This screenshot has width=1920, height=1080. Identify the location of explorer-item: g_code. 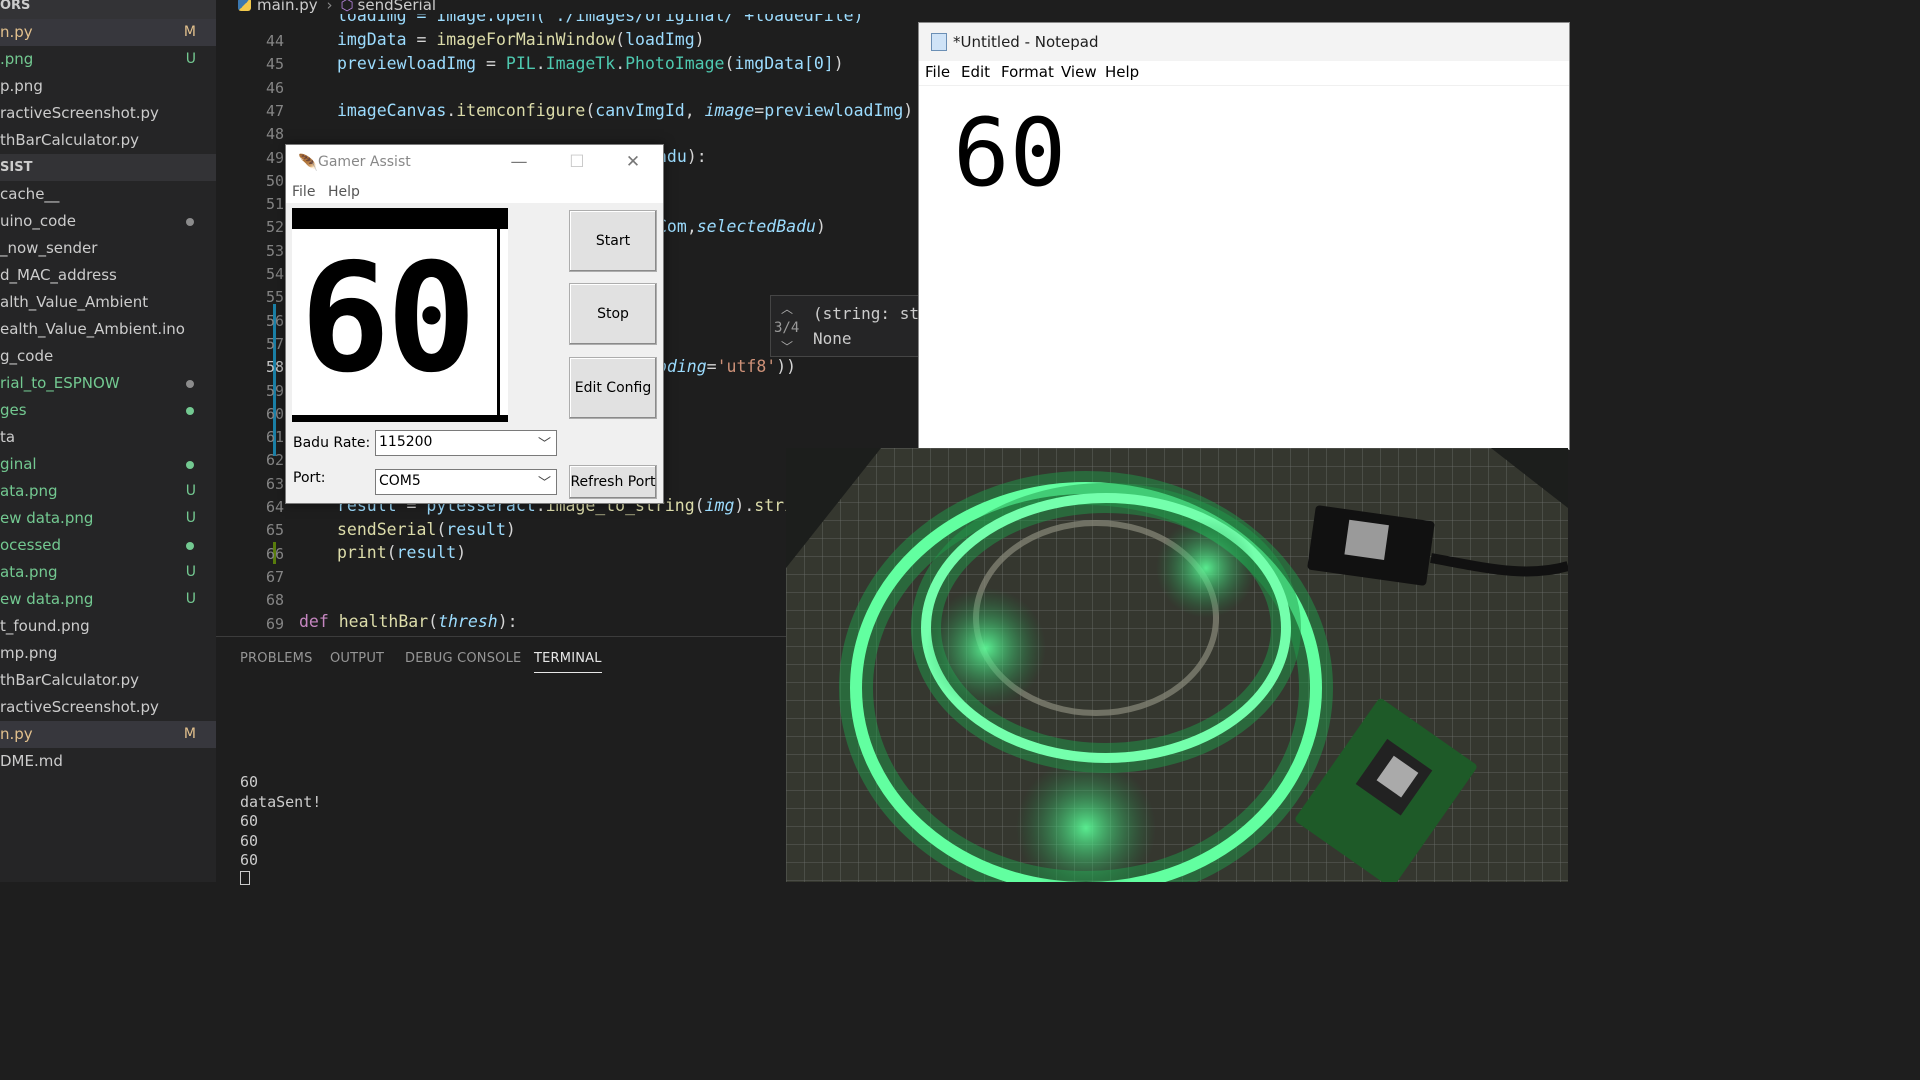
(108, 356).